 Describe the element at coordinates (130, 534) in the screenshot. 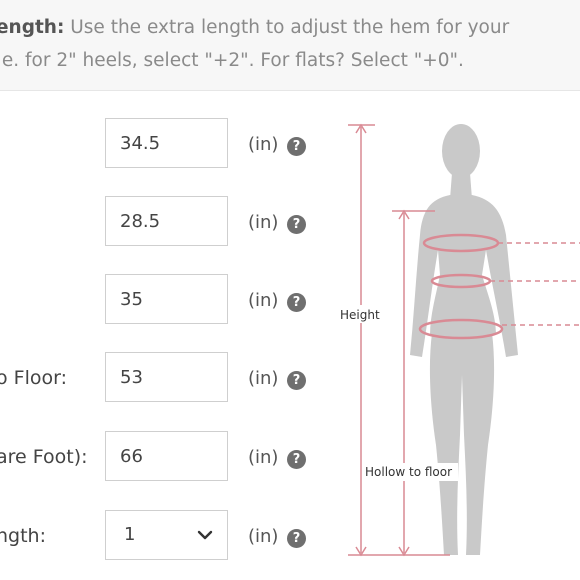

I see `extra-length-selected-value: 1` at that location.